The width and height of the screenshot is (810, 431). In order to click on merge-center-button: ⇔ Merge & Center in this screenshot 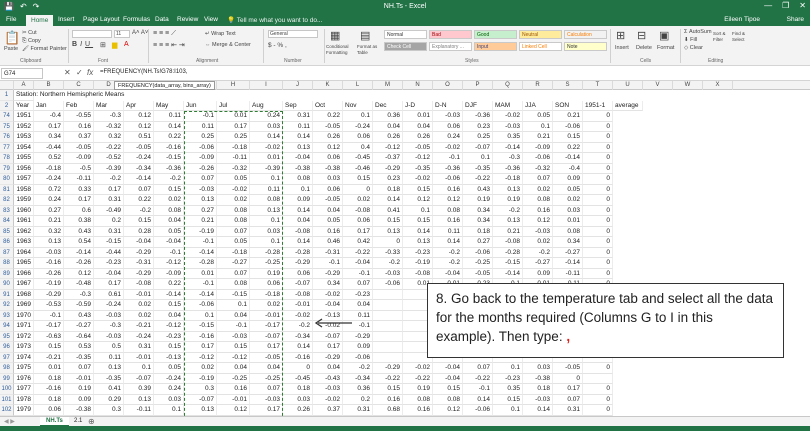, I will do `click(228, 45)`.